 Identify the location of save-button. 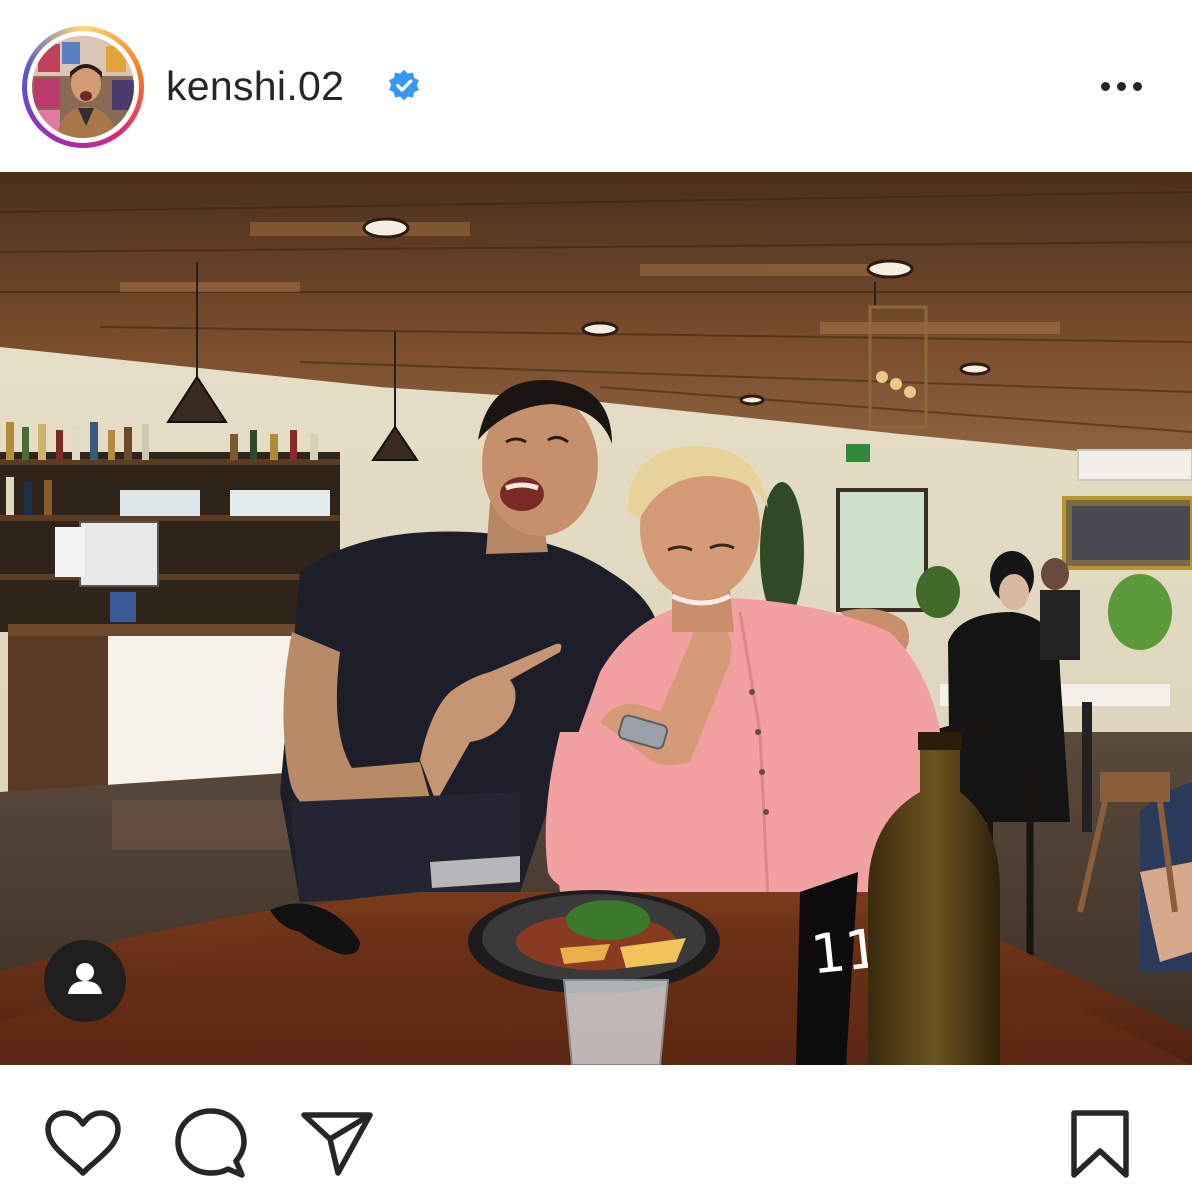
(1100, 1146).